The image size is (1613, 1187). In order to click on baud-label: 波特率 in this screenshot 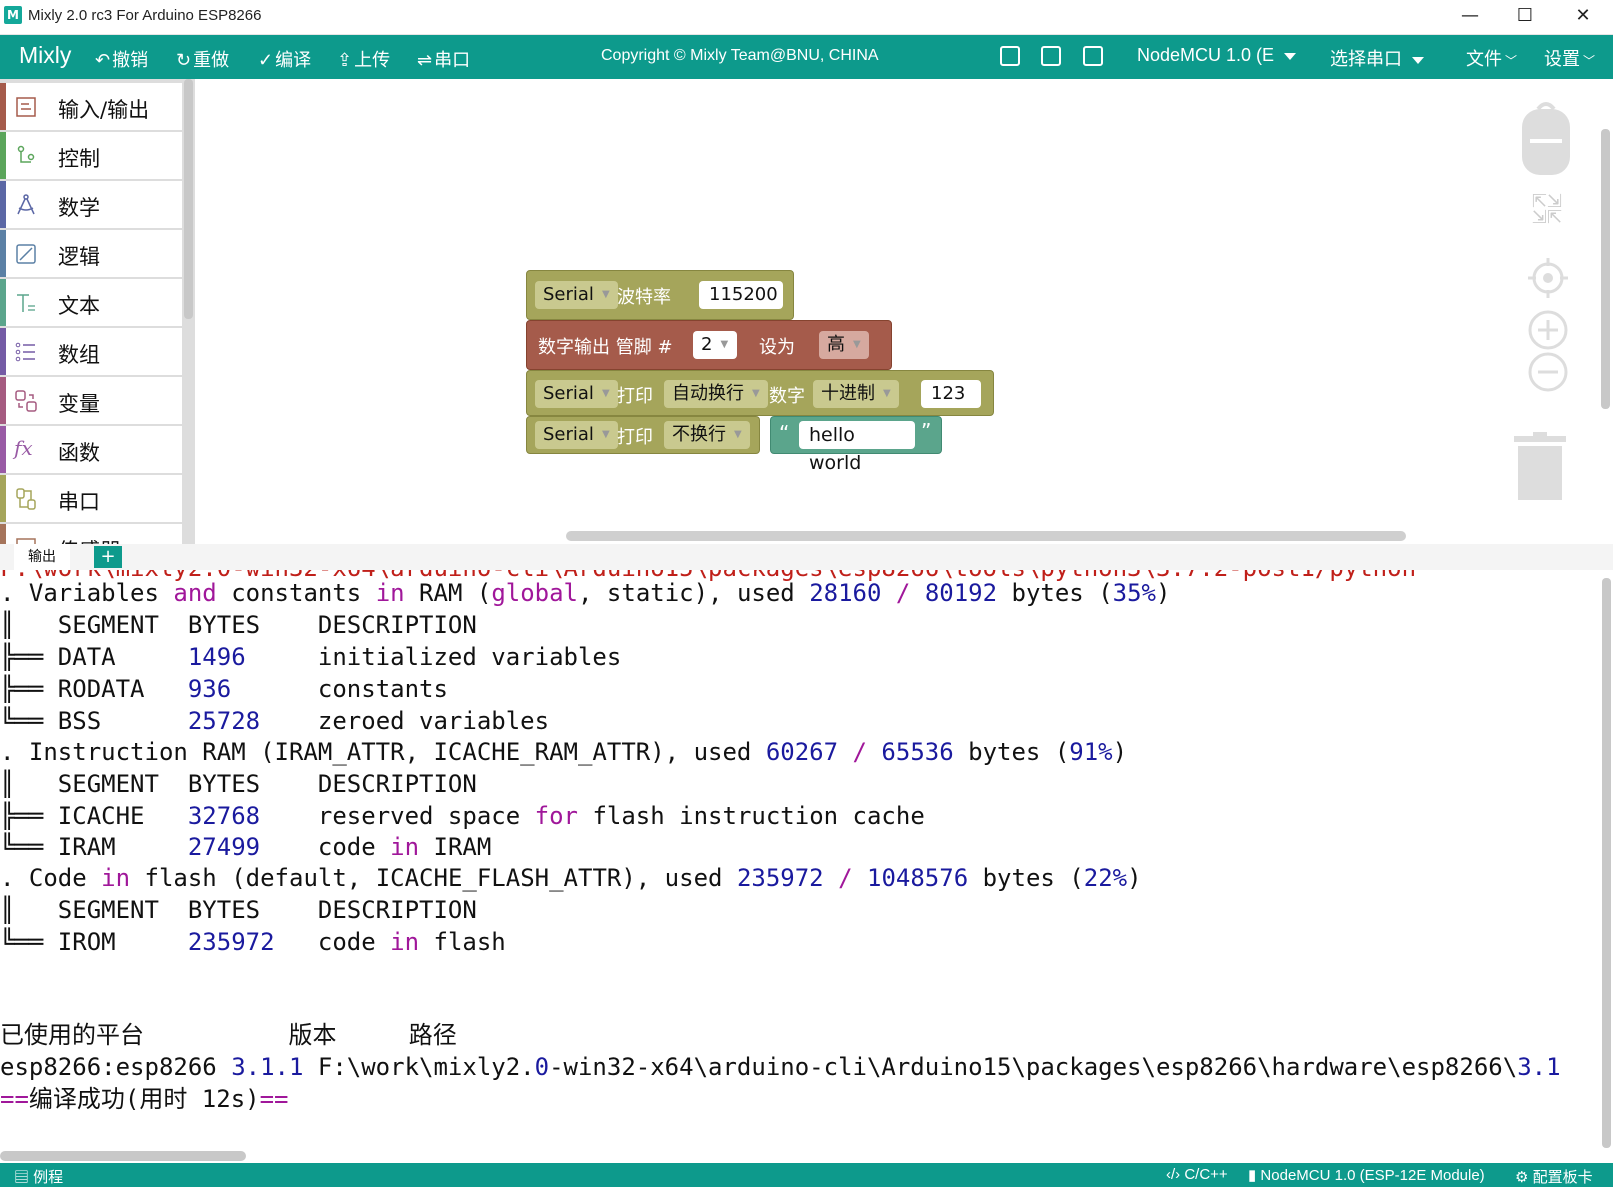, I will do `click(644, 297)`.